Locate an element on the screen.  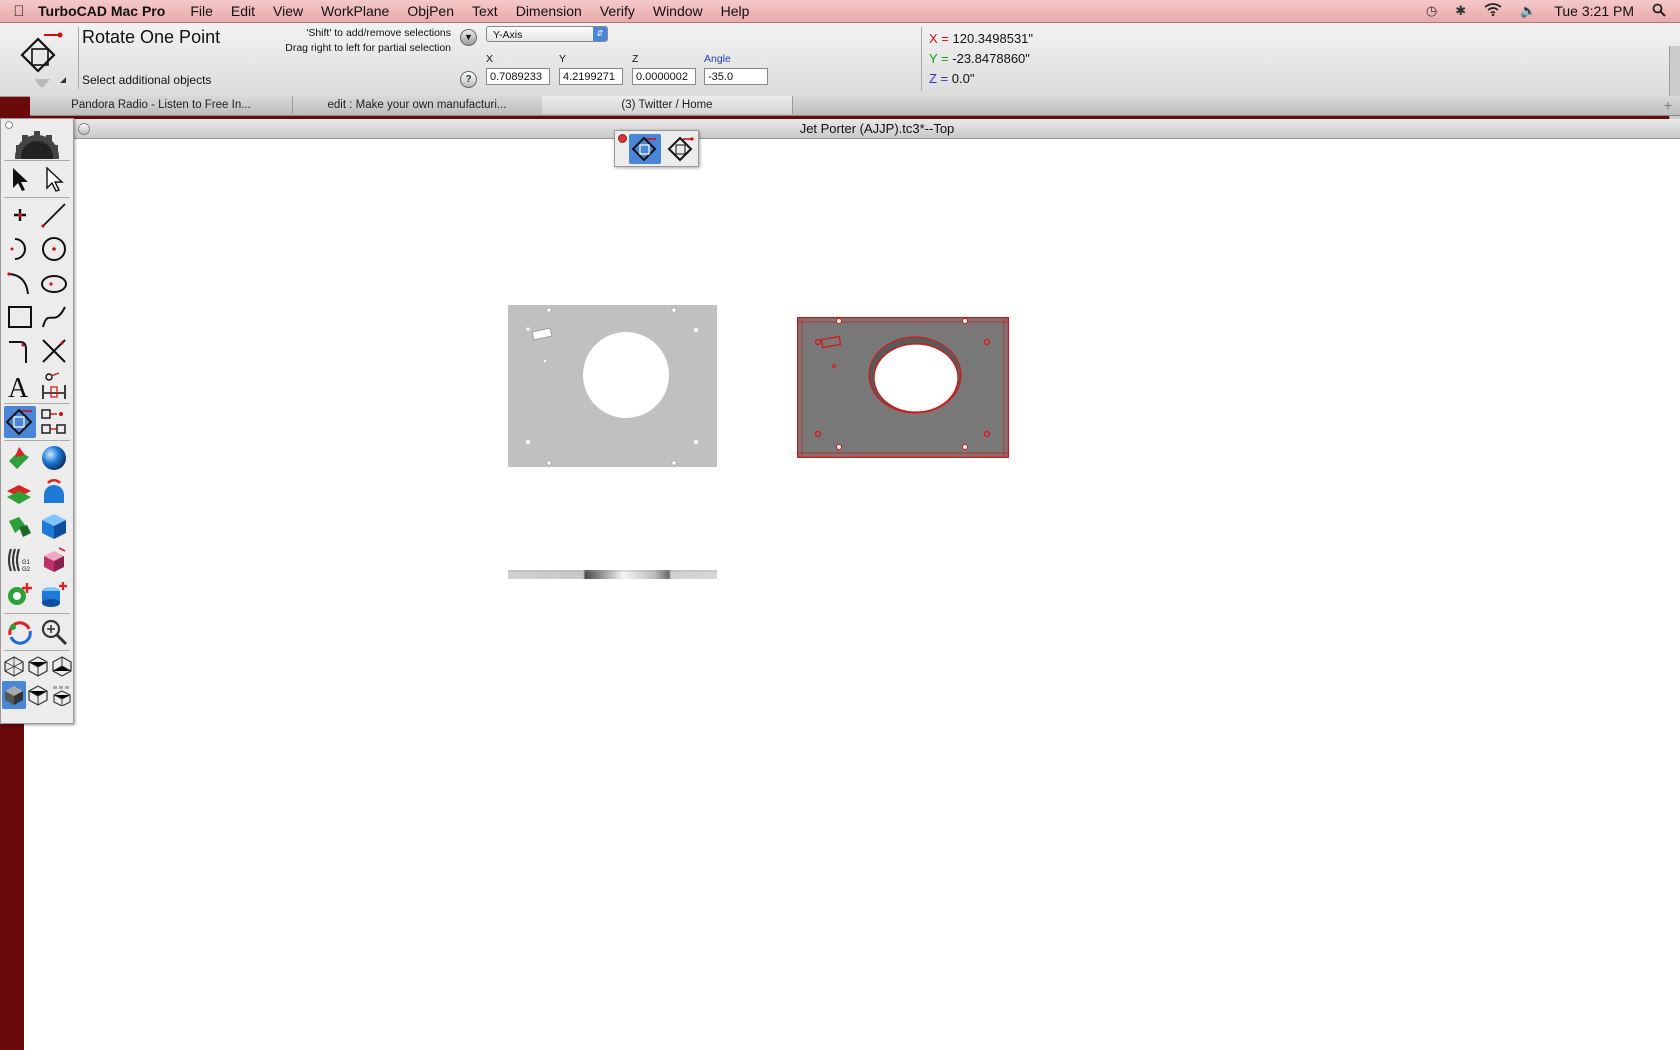
rotate-one-point-button is located at coordinates (681, 149).